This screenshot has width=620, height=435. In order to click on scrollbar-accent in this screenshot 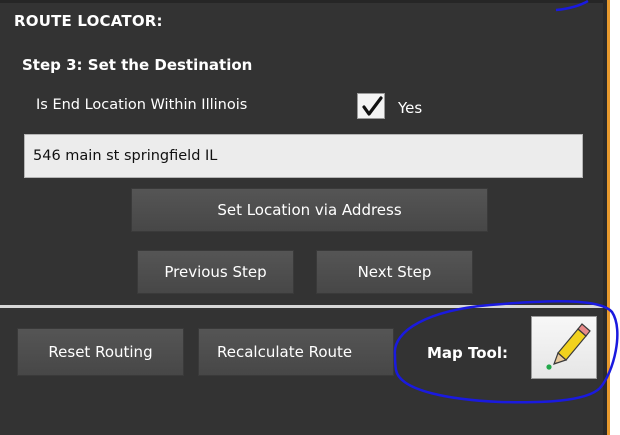, I will do `click(608, 217)`.